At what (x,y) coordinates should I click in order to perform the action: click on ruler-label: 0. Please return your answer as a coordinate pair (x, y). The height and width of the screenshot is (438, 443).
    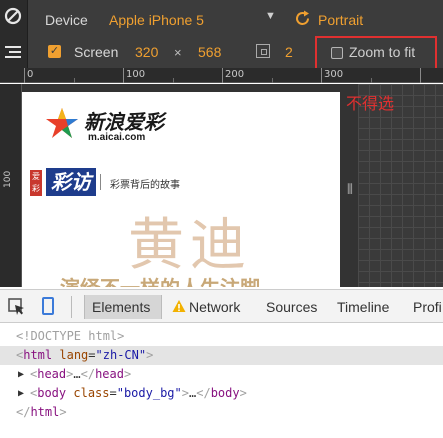
    Looking at the image, I should click on (30, 74).